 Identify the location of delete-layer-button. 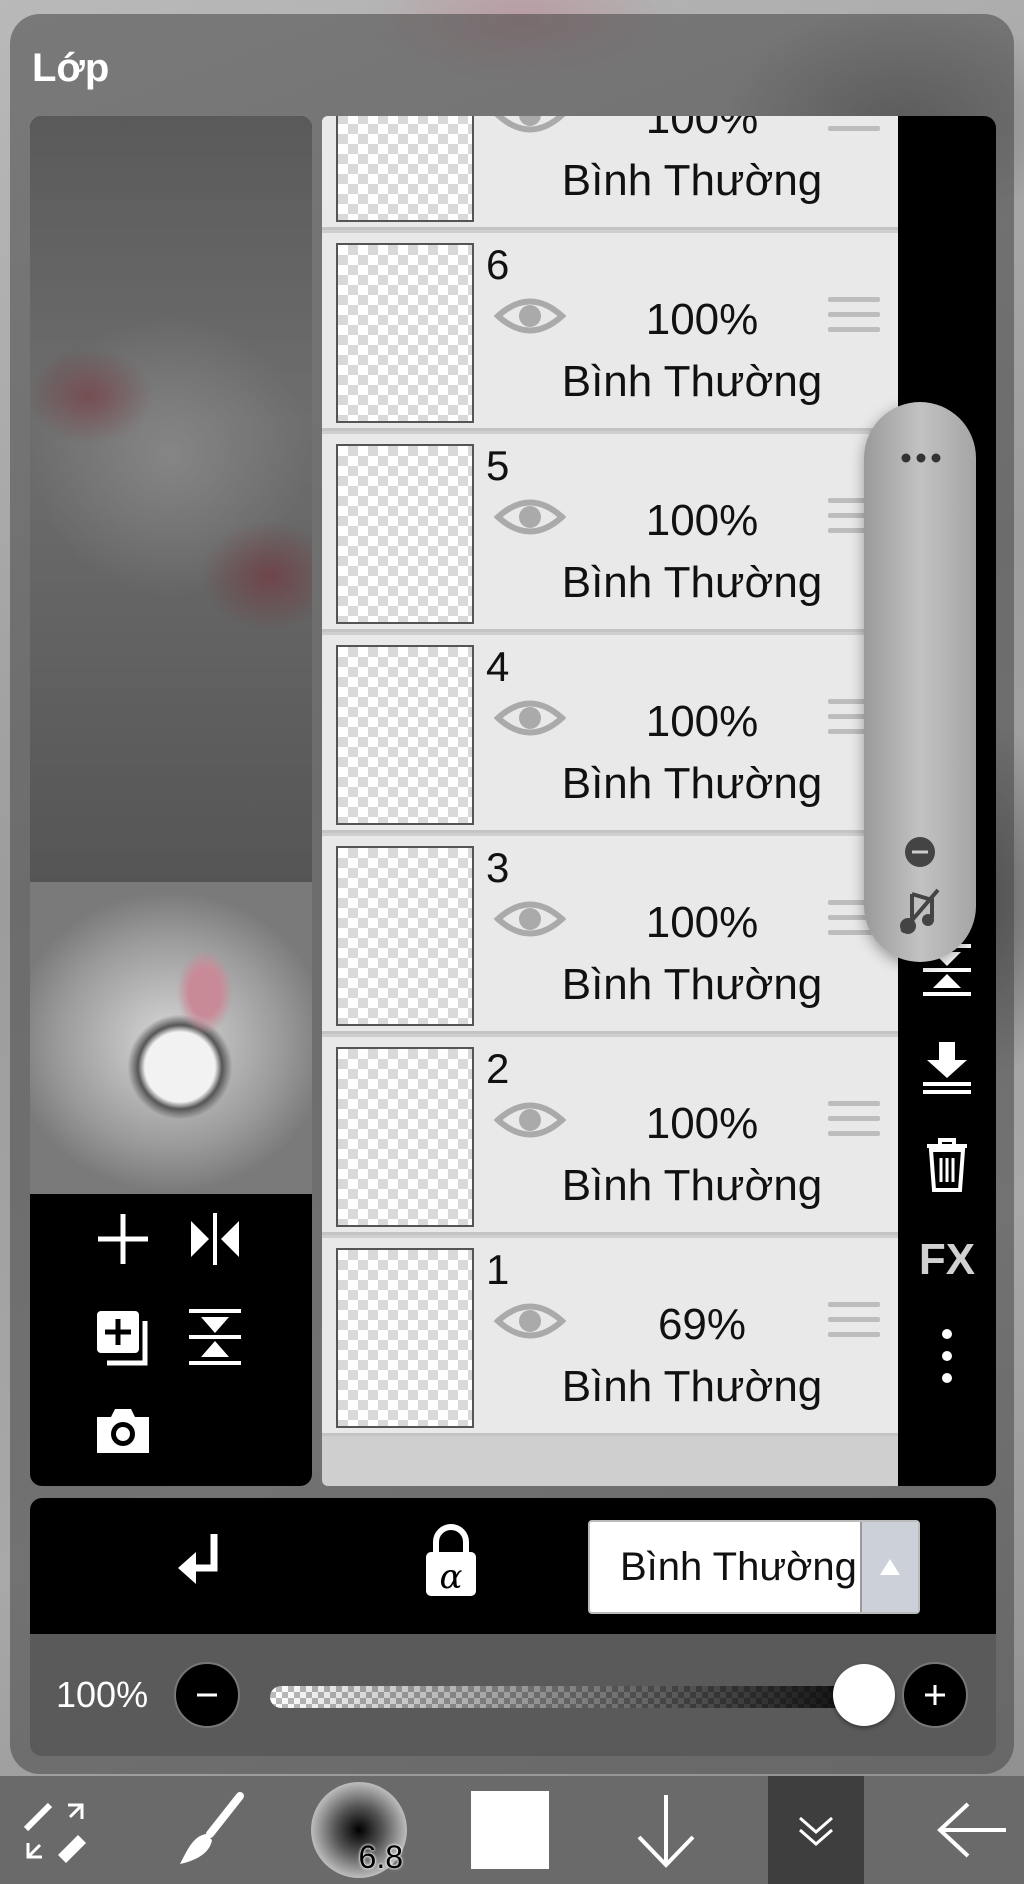
(947, 1164).